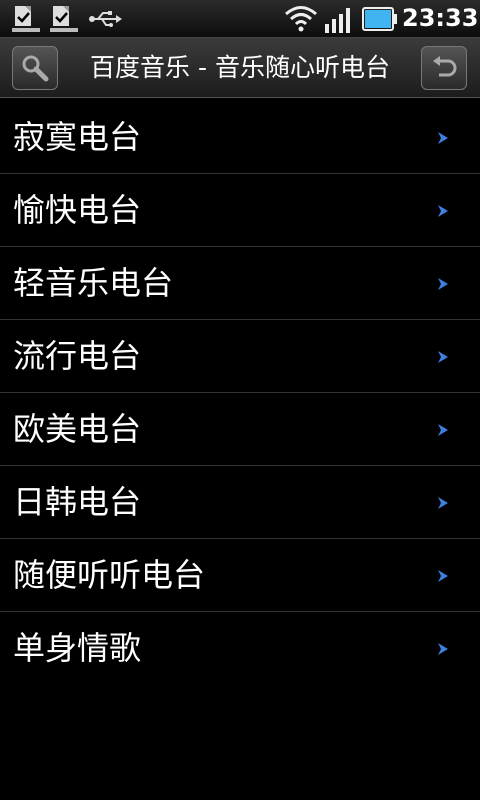  I want to click on station-label: 流行电台, so click(77, 356).